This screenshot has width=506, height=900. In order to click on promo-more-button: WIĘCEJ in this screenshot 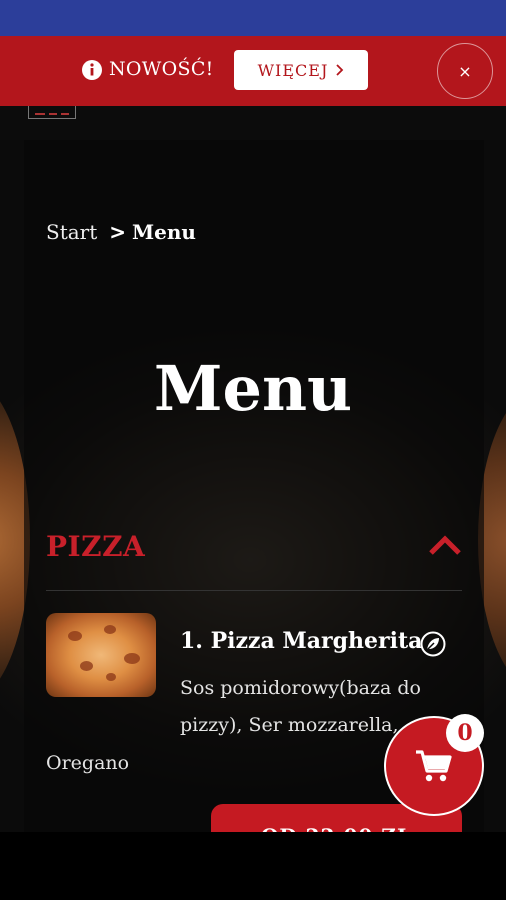, I will do `click(301, 70)`.